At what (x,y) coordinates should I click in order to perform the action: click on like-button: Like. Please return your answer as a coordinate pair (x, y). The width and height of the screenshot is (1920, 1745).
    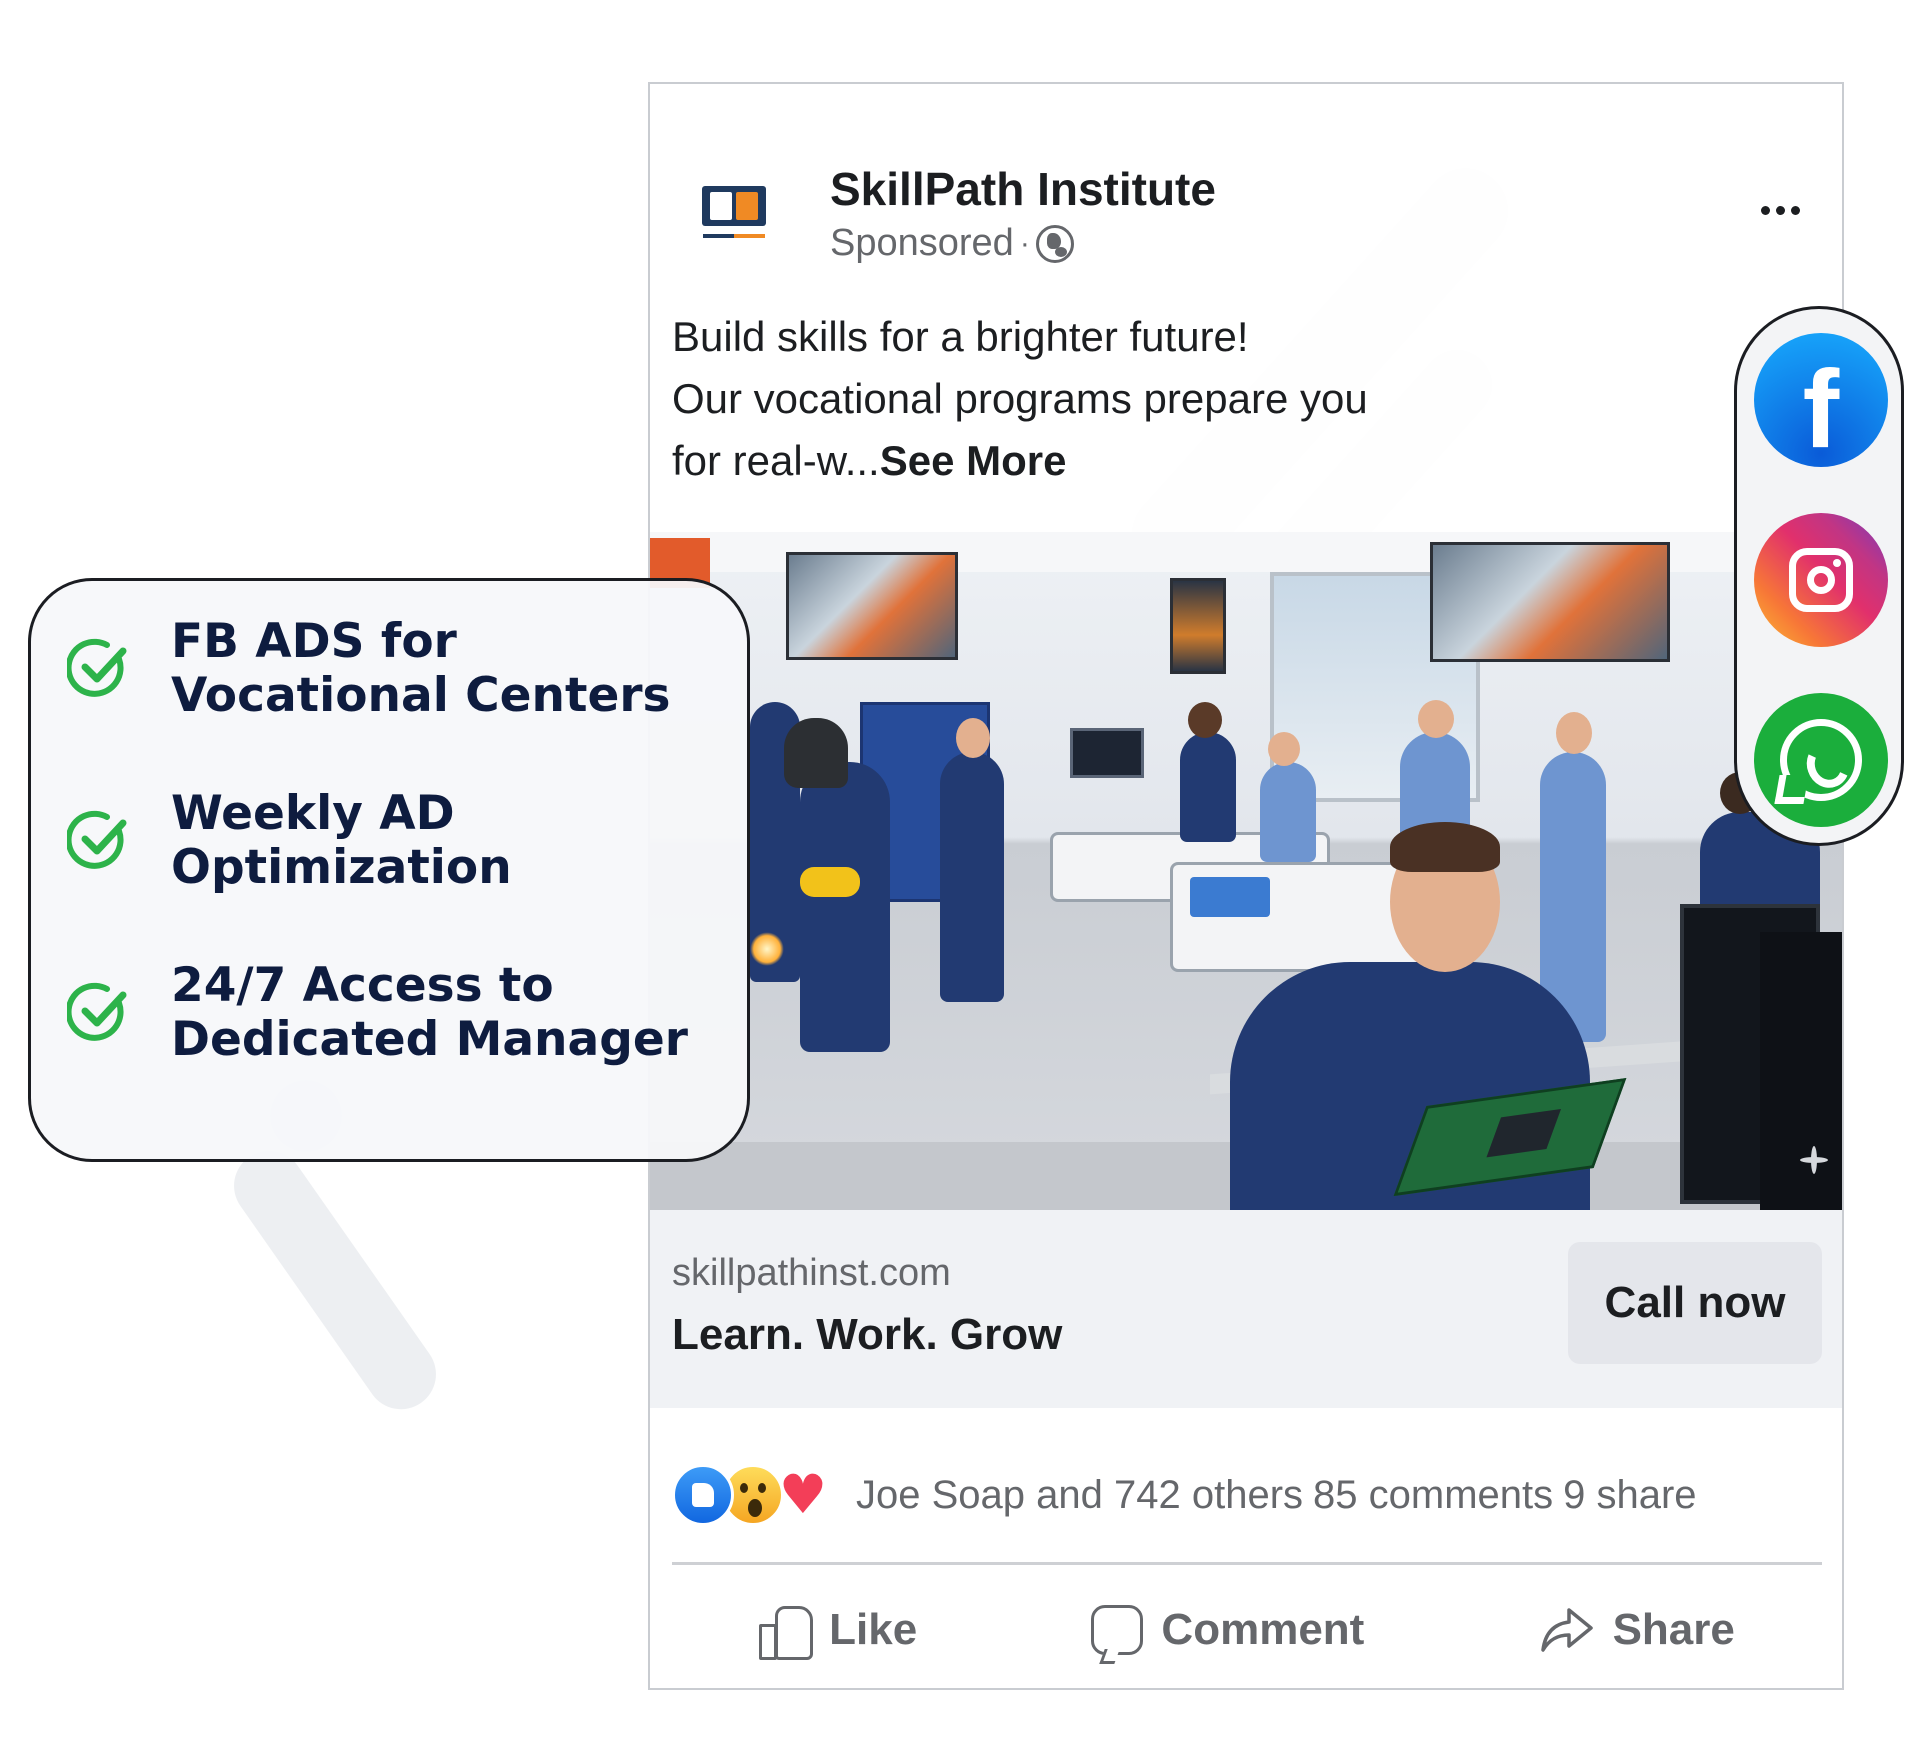
    Looking at the image, I should click on (838, 1632).